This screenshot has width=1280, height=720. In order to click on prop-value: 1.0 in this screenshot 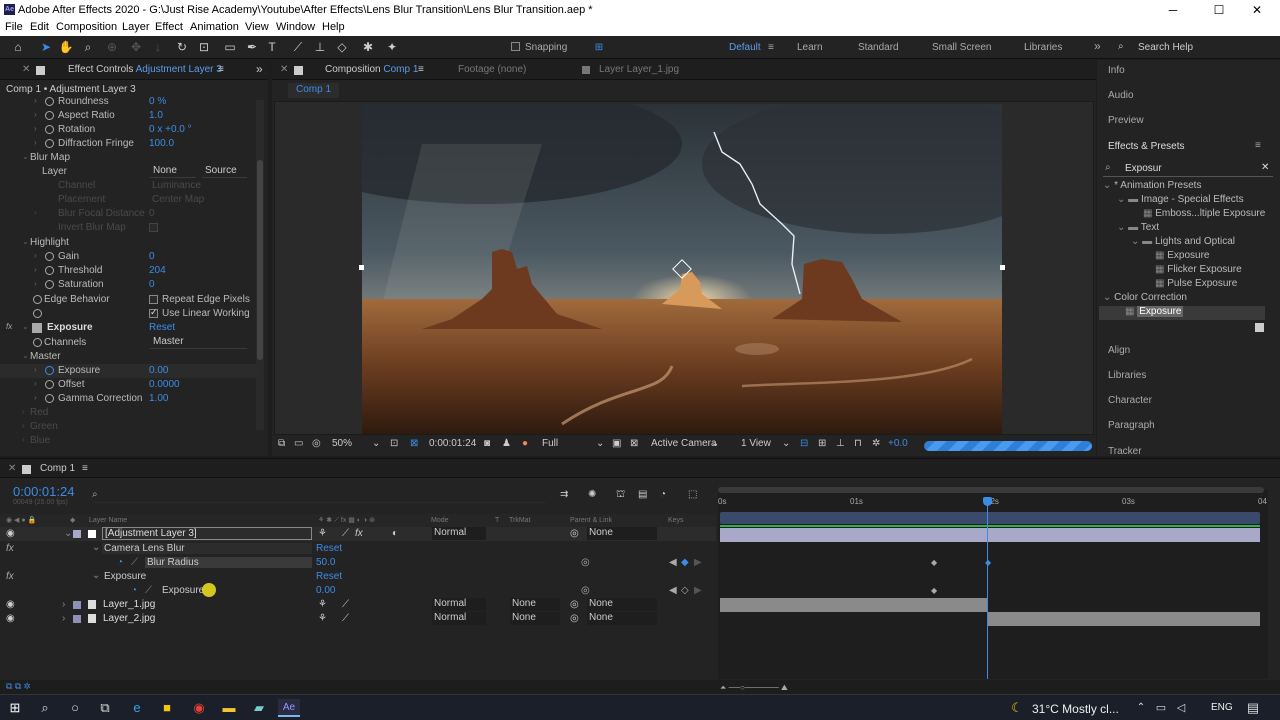, I will do `click(156, 115)`.